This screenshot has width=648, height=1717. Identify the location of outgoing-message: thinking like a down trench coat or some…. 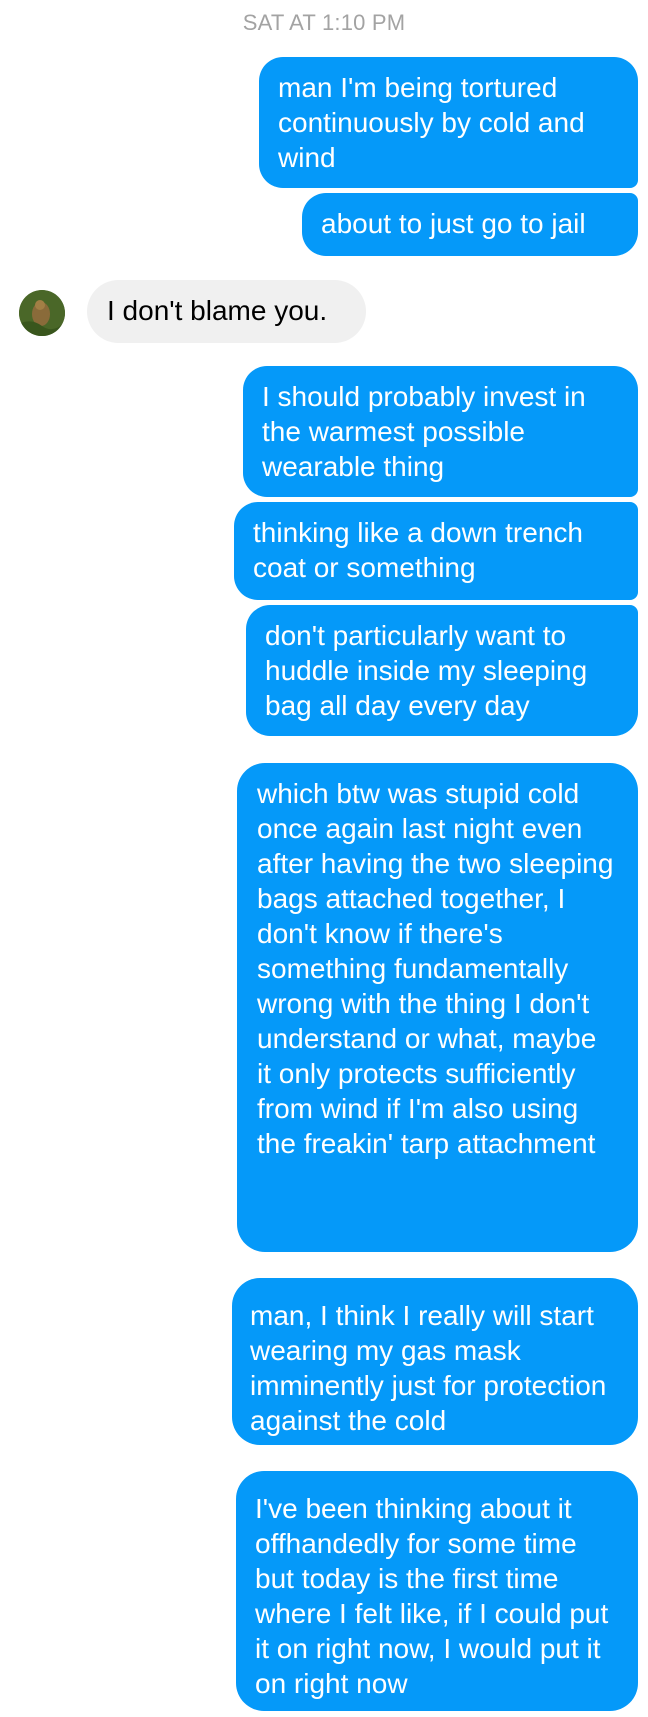
(436, 551).